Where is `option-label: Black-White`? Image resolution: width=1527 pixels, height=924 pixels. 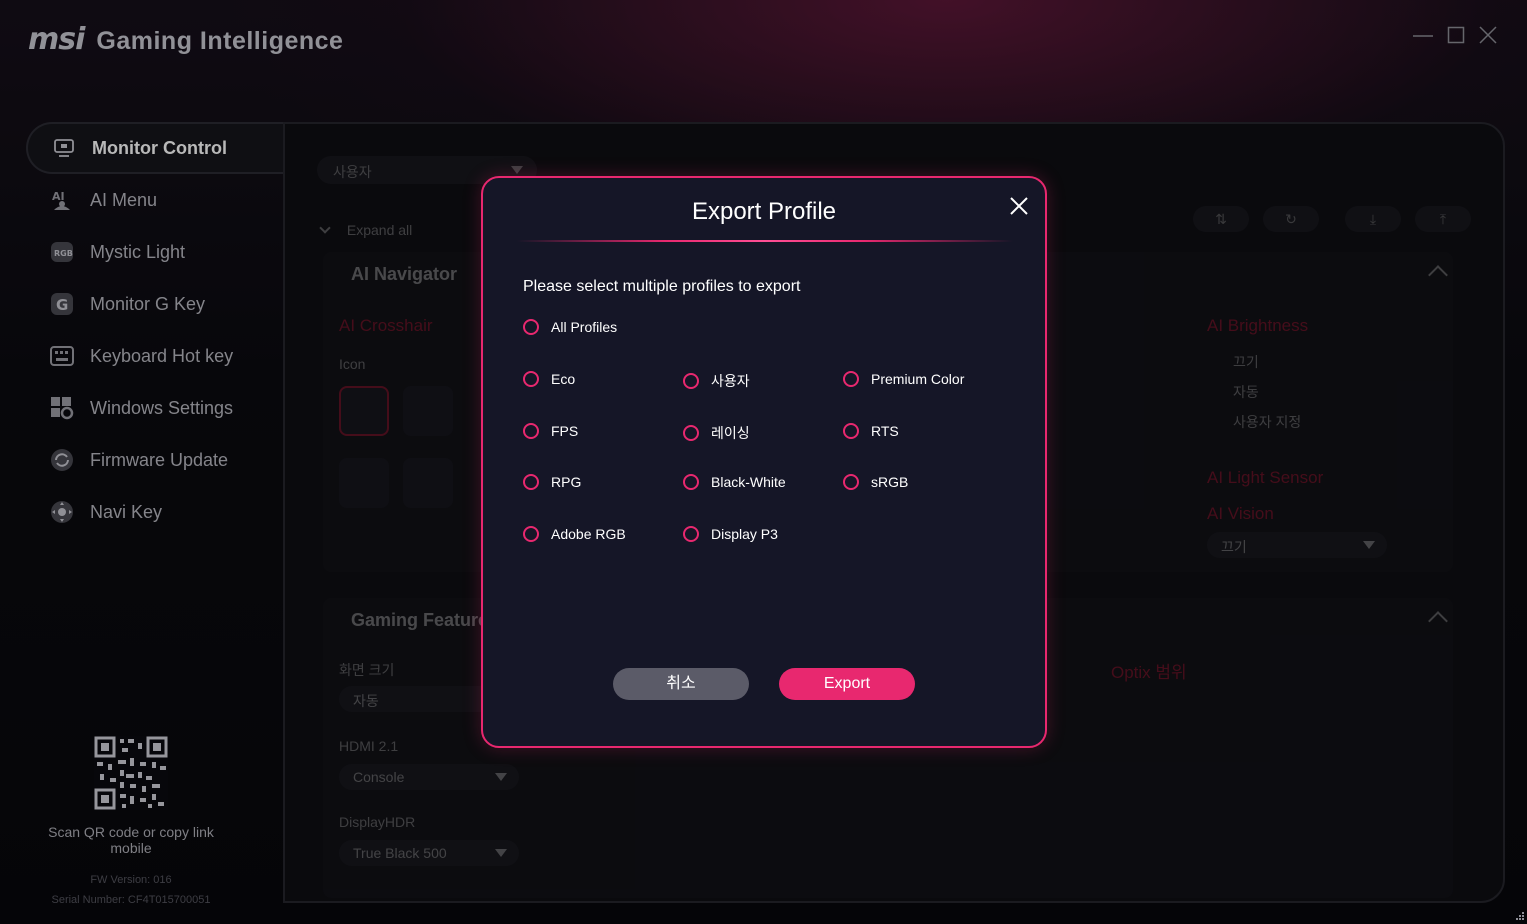
option-label: Black-White is located at coordinates (748, 482).